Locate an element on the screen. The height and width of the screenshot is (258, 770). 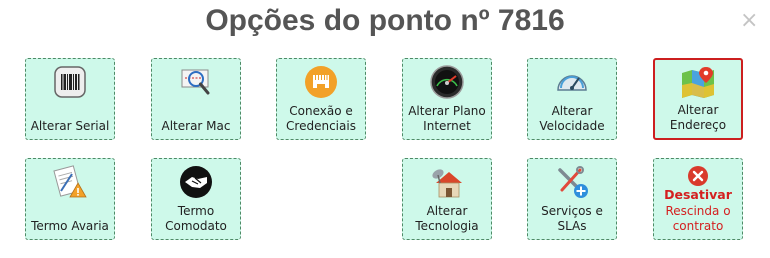
speedometer-icon is located at coordinates (572, 82).